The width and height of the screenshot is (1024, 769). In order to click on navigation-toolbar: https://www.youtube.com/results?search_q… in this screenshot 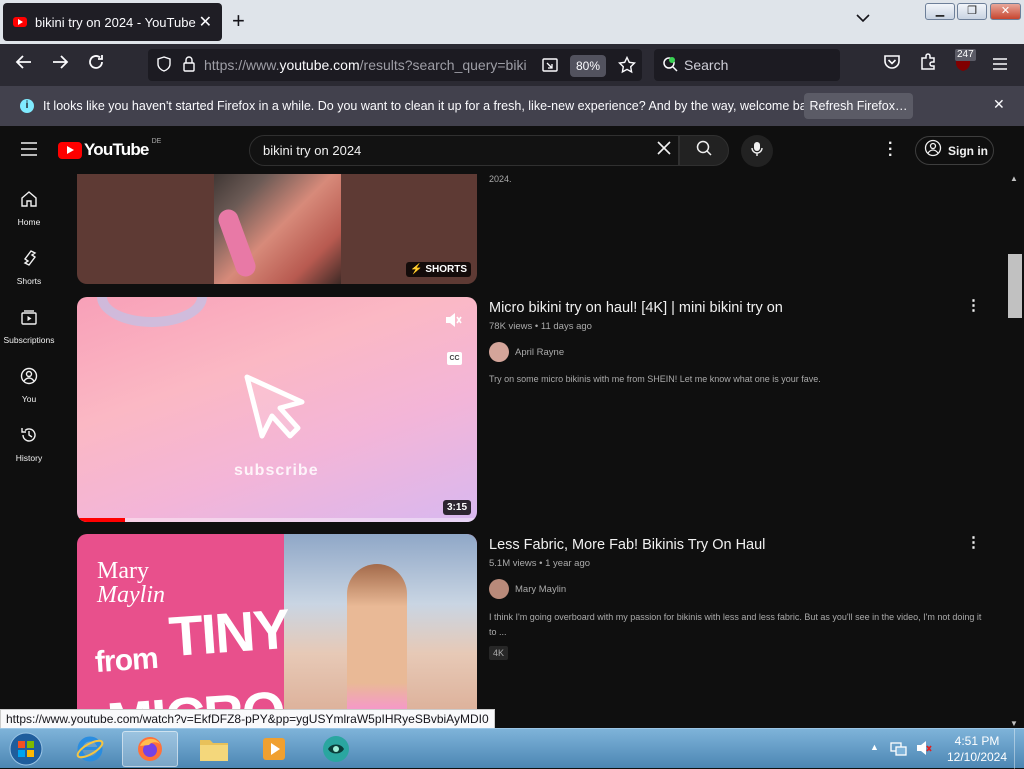, I will do `click(512, 65)`.